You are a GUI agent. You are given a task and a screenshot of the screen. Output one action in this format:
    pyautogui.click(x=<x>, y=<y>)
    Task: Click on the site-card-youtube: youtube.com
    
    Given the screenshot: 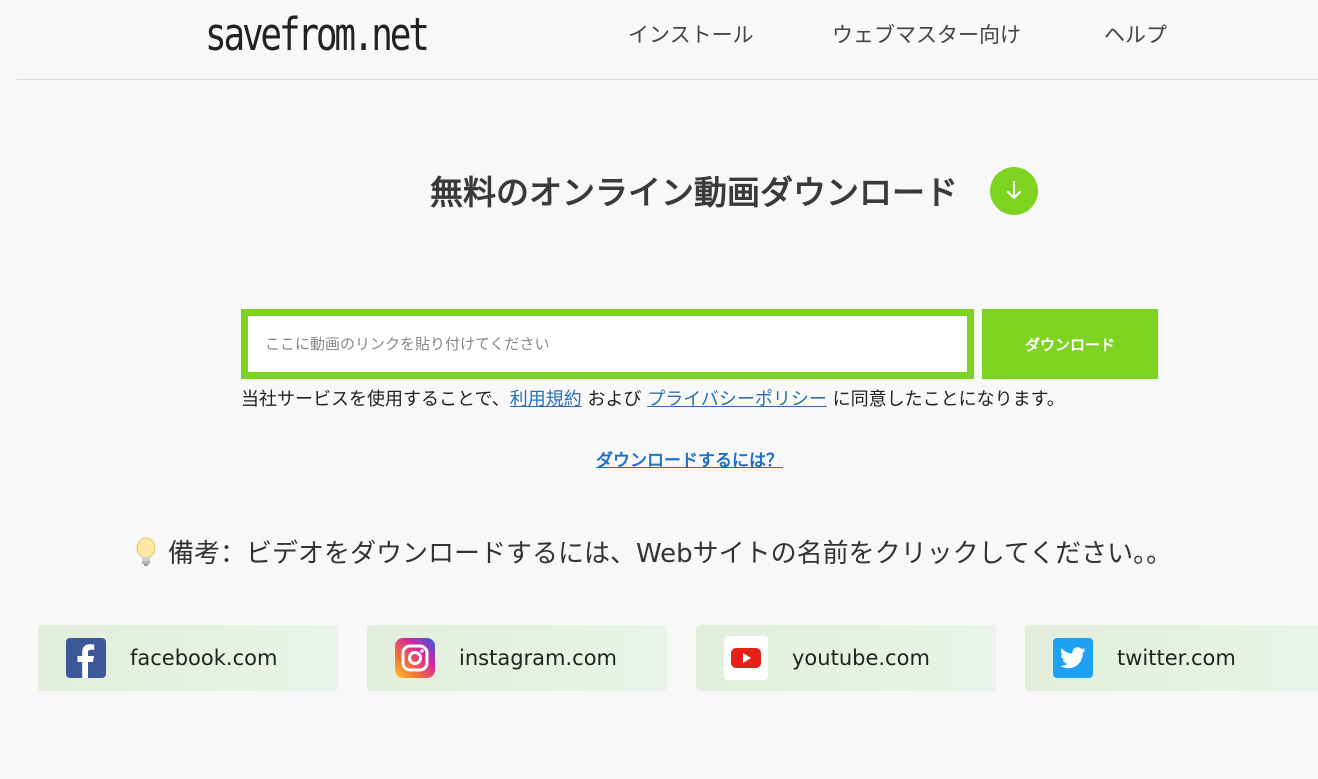 What is the action you would take?
    pyautogui.click(x=846, y=658)
    